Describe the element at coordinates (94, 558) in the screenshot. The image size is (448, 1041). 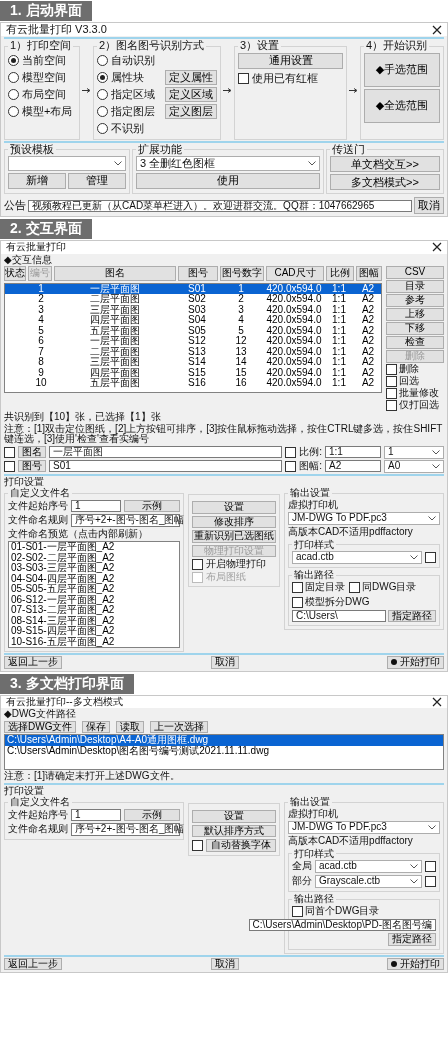
I see `list-item: 02-S02-二层平面图_A2` at that location.